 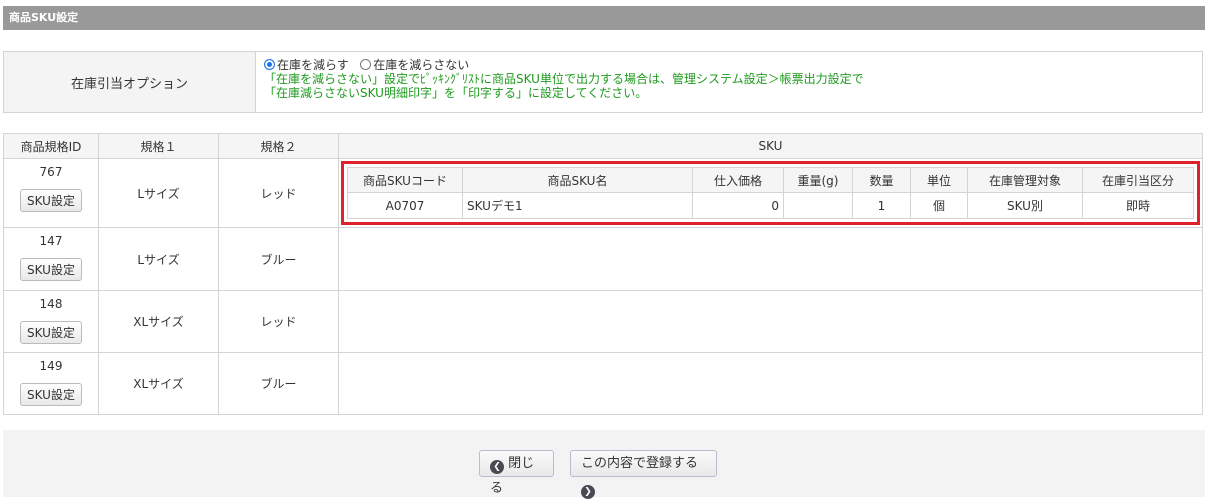 I want to click on header-sku: SKU, so click(x=770, y=146).